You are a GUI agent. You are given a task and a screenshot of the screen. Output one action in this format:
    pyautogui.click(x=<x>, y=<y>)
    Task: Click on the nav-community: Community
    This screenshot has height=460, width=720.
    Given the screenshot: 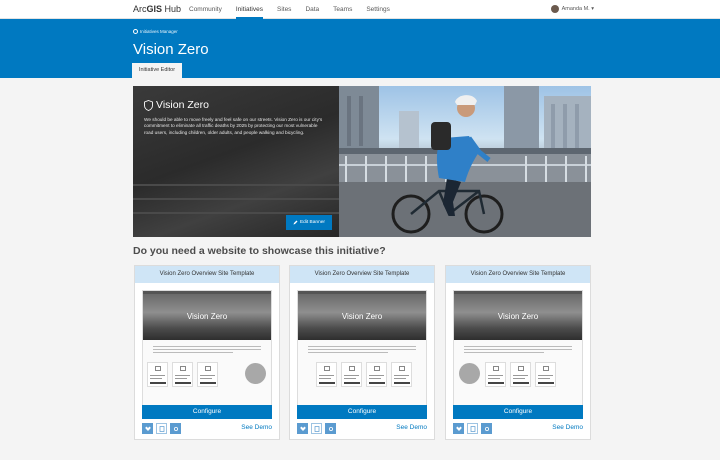 What is the action you would take?
    pyautogui.click(x=205, y=9)
    